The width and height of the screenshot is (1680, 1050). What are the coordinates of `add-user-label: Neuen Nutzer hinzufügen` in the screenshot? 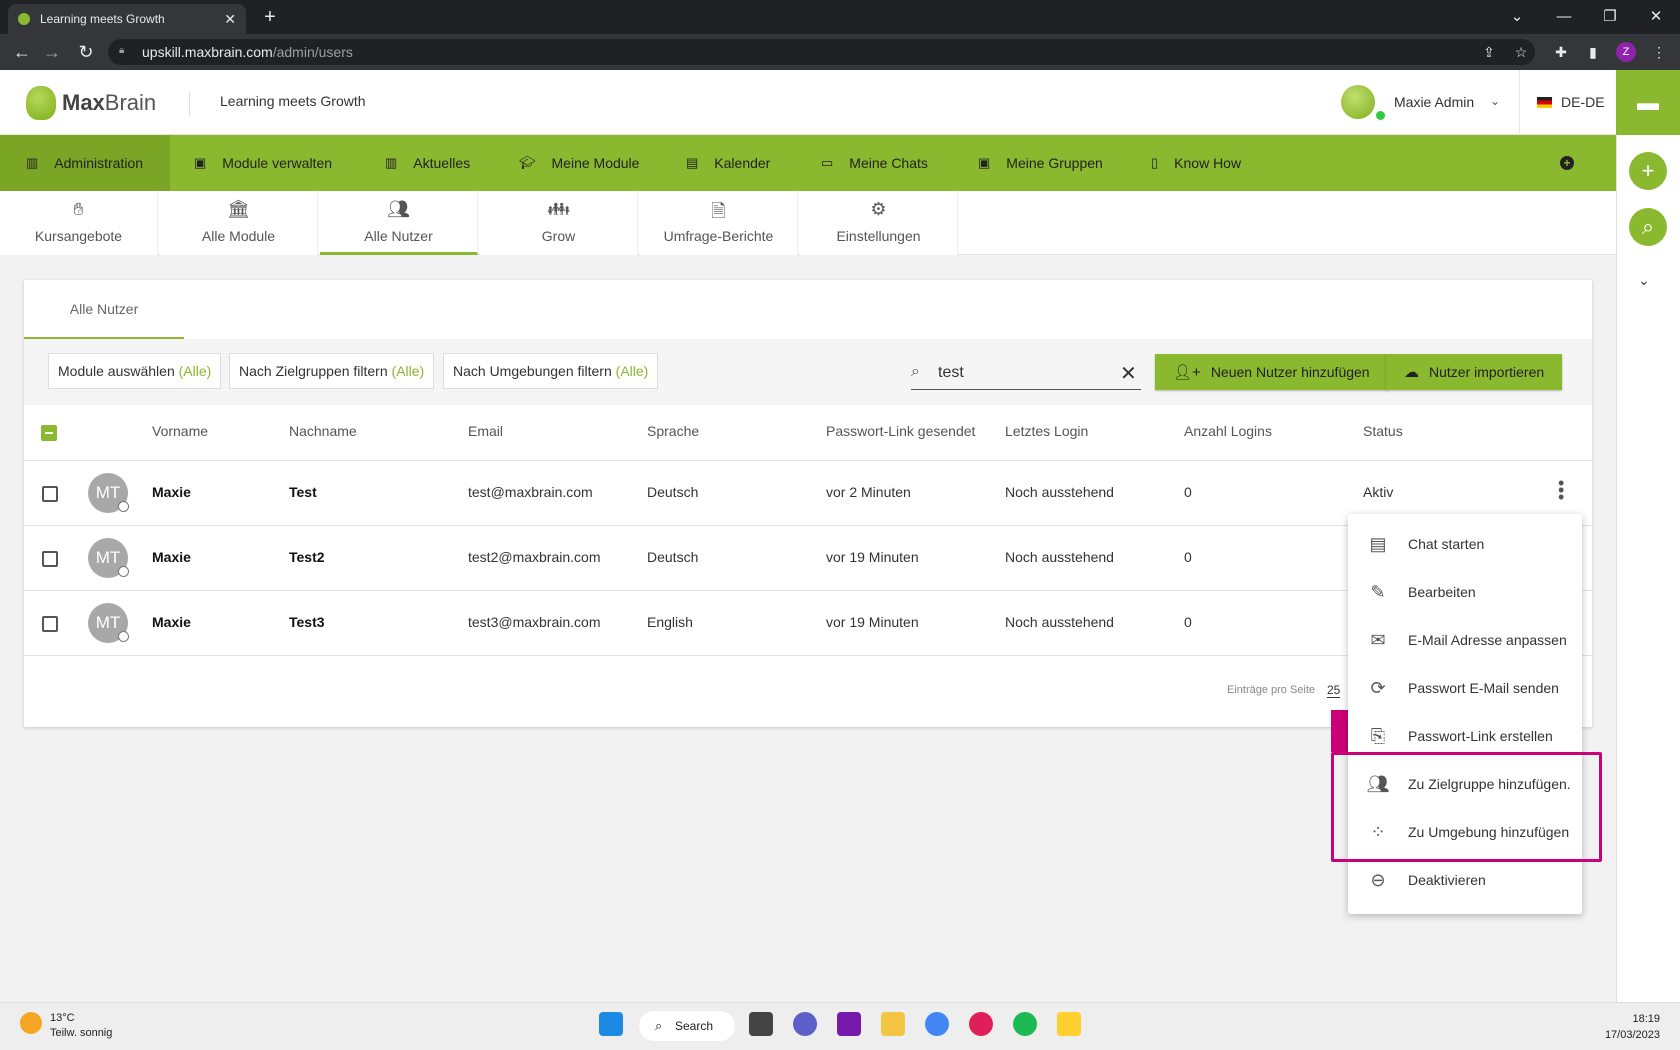 It's located at (1290, 372).